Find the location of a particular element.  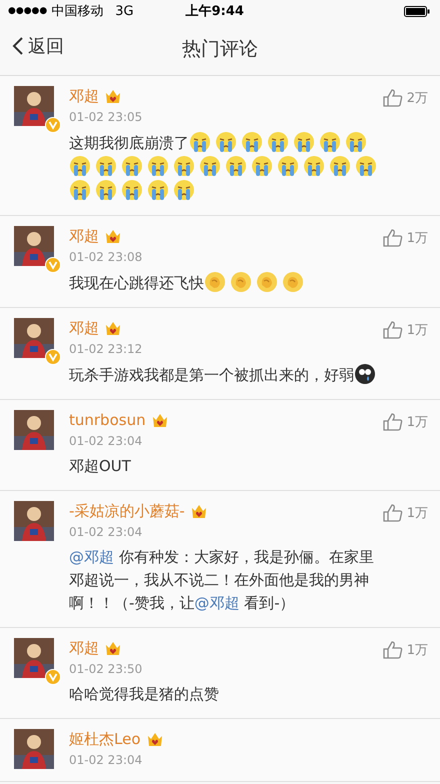

user-name: 姬杜杰Leo is located at coordinates (104, 739).